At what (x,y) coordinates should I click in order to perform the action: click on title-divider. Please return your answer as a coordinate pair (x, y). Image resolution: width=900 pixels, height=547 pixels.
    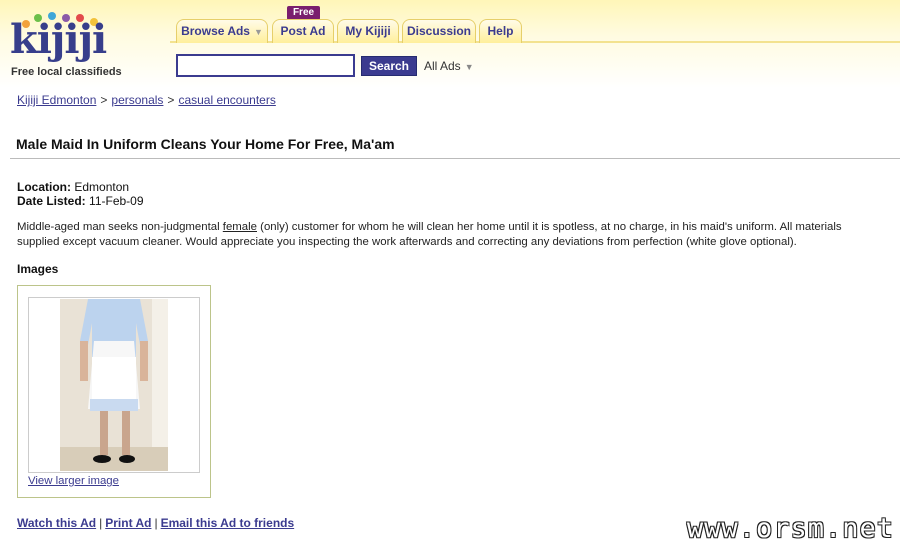
    Looking at the image, I should click on (455, 158).